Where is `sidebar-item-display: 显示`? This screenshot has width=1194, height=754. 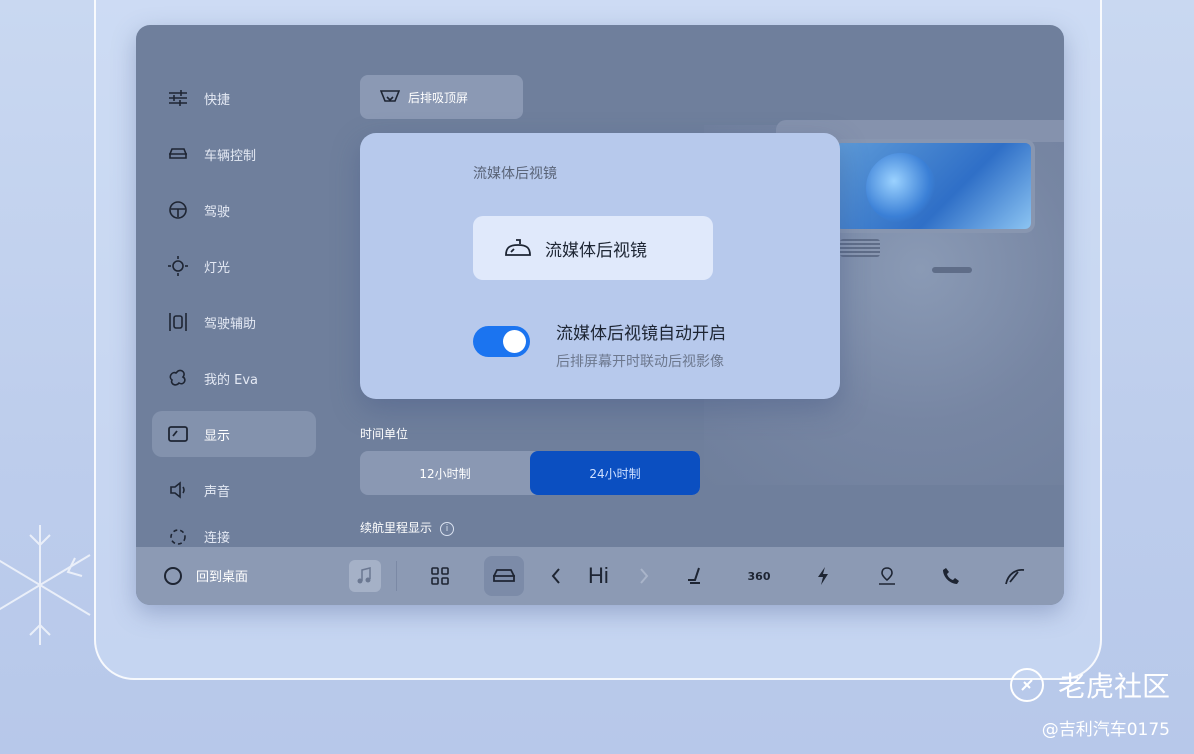
sidebar-item-display: 显示 is located at coordinates (234, 434).